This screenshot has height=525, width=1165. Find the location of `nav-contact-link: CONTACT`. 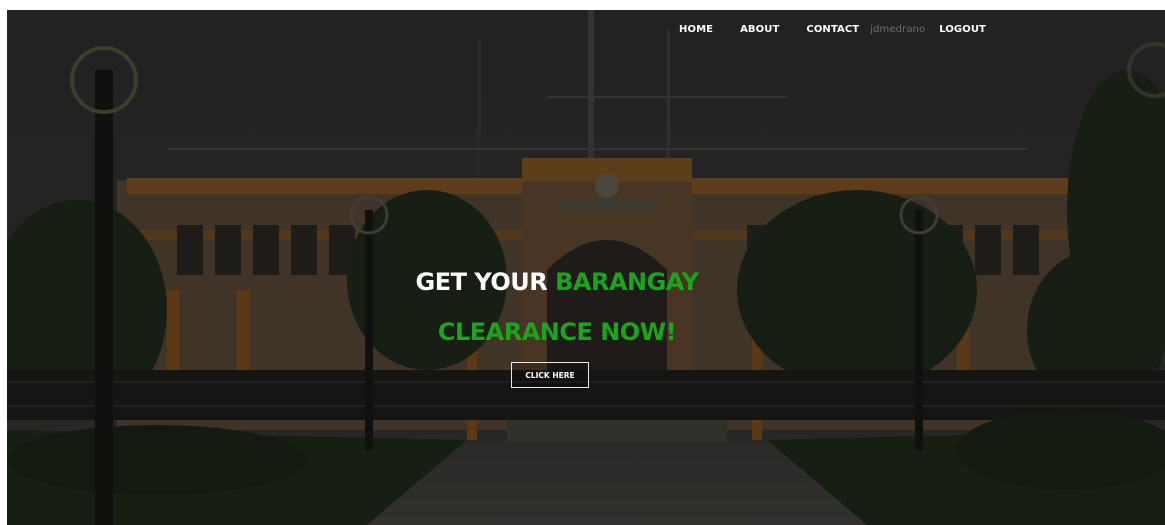

nav-contact-link: CONTACT is located at coordinates (832, 29).